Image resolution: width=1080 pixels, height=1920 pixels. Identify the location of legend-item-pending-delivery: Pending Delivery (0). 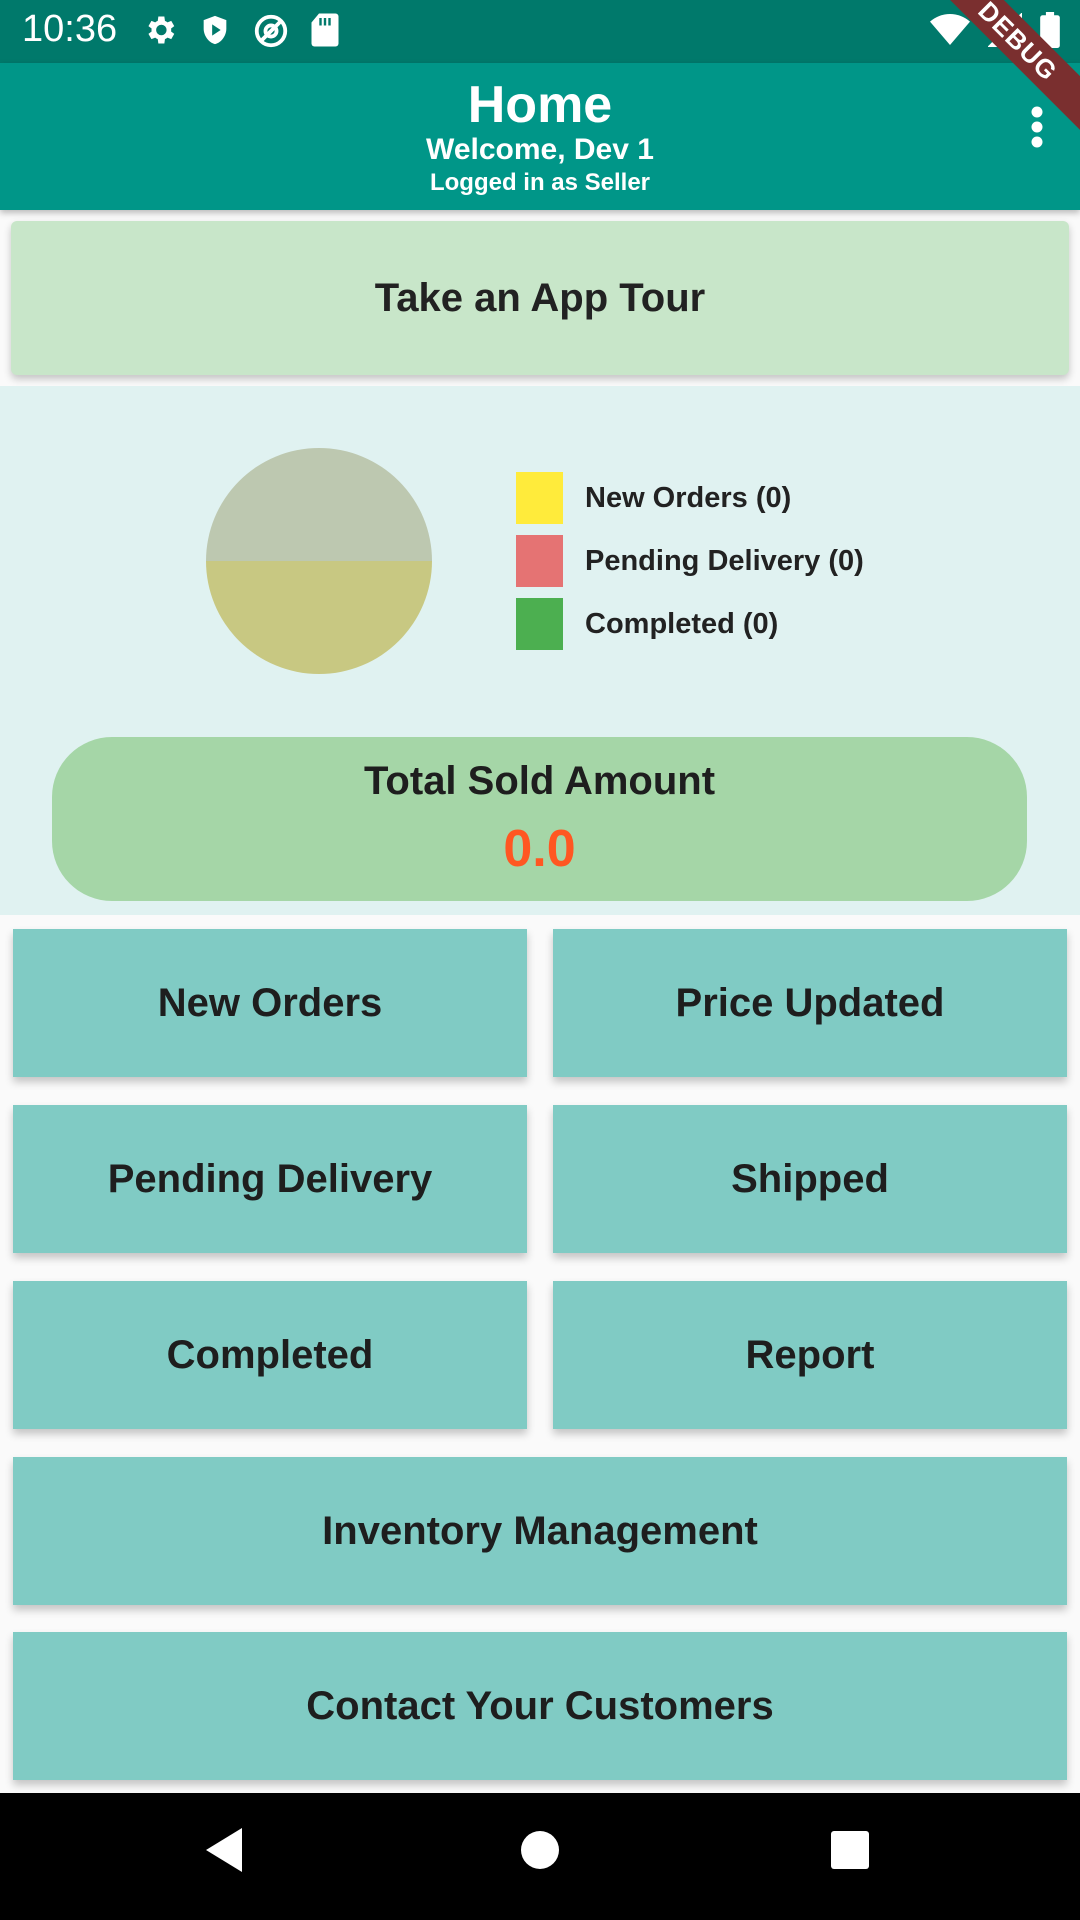
(690, 561).